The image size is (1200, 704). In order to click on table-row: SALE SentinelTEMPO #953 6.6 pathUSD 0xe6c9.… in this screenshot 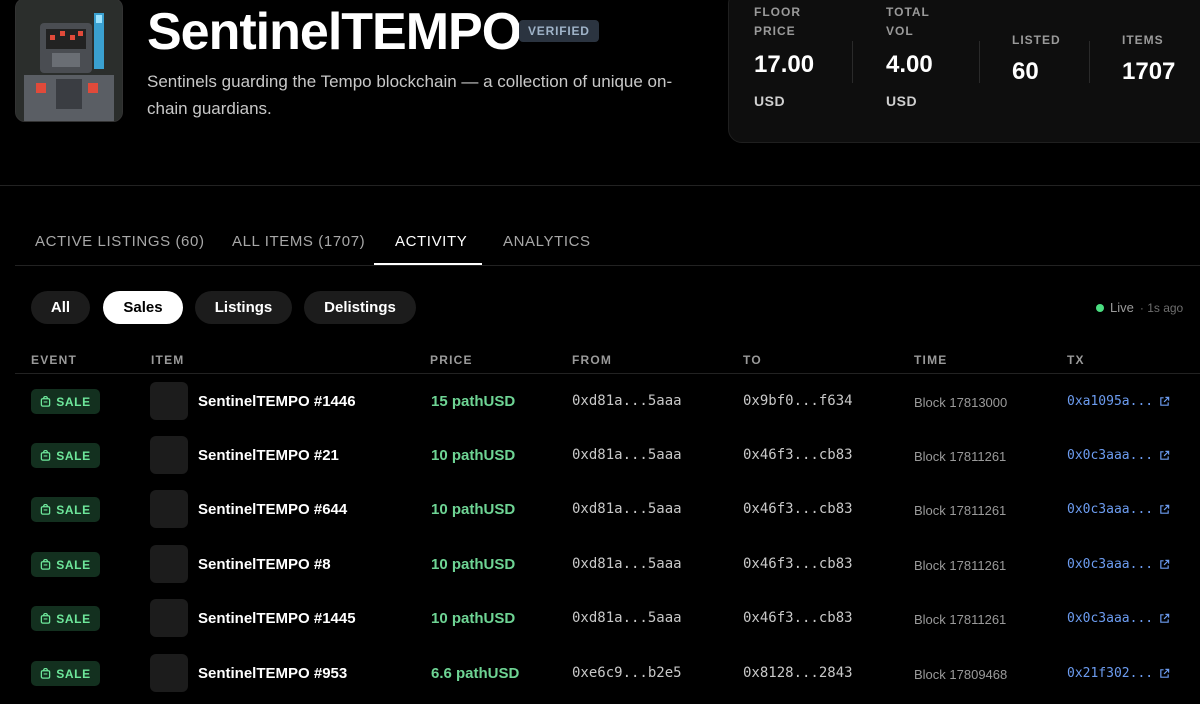, I will do `click(607, 673)`.